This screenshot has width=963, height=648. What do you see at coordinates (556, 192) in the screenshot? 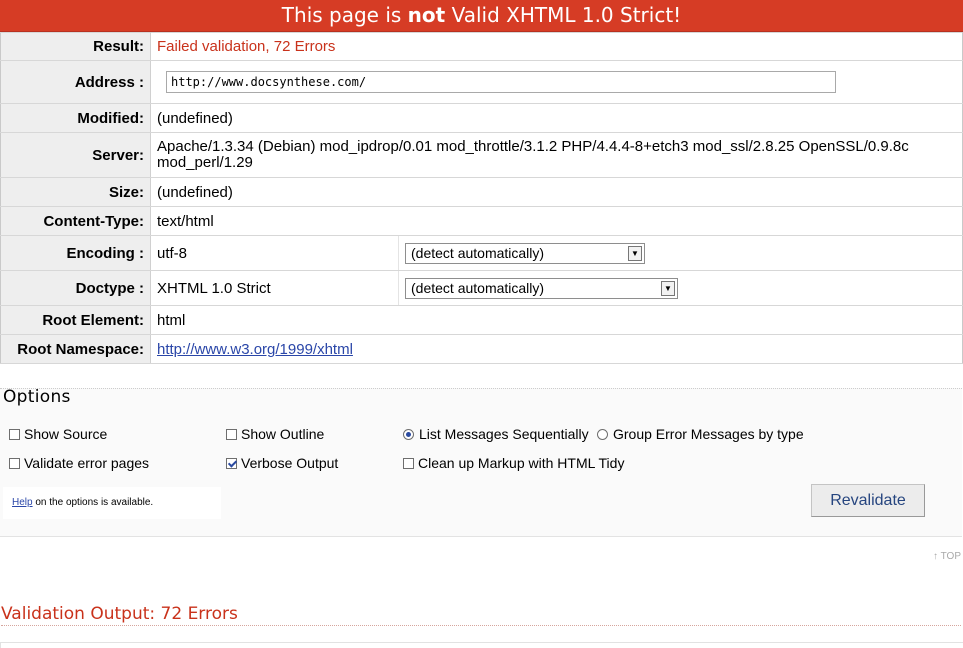
I see `size-value: (undefined)` at bounding box center [556, 192].